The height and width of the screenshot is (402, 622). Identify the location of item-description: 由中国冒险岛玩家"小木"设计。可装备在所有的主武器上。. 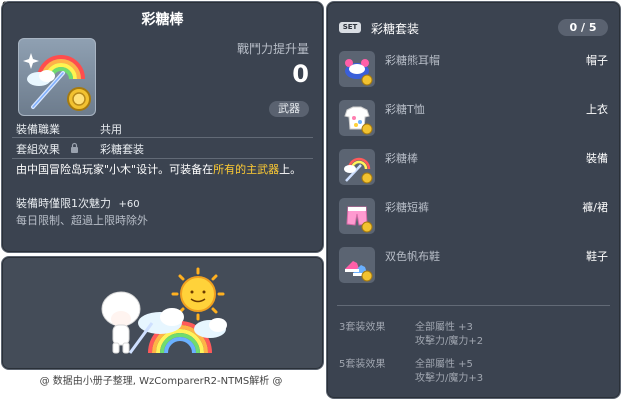
(167, 170).